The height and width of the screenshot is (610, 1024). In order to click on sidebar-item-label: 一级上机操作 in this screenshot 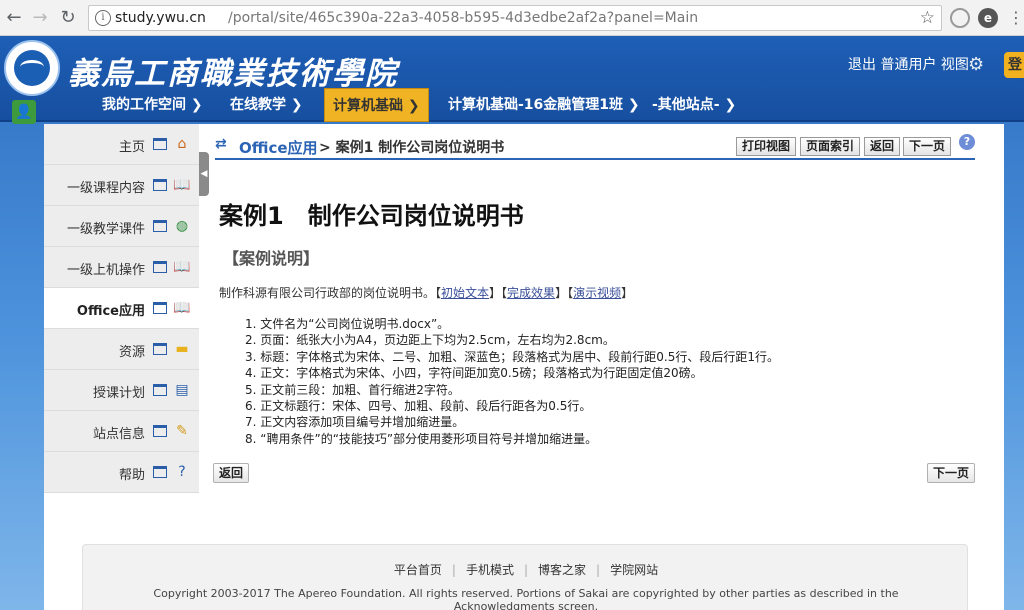, I will do `click(105, 270)`.